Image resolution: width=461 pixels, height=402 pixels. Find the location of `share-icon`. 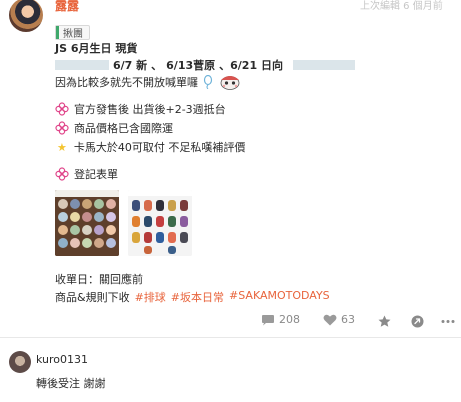

share-icon is located at coordinates (417, 321).